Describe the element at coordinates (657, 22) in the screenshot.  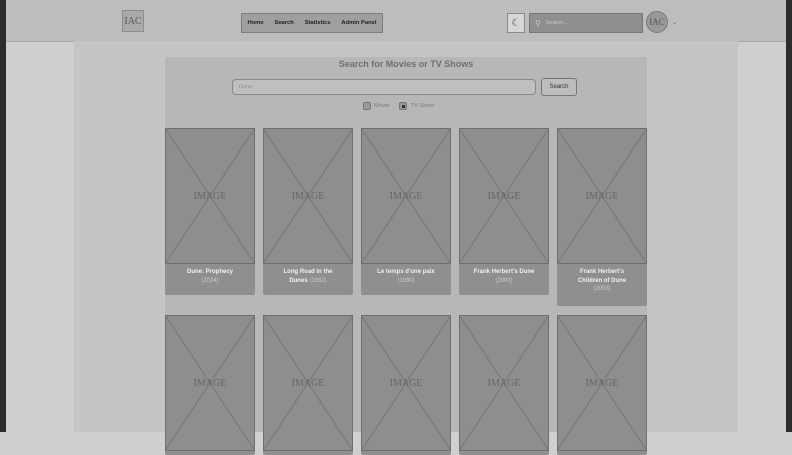
I see `avatar: IAC` at that location.